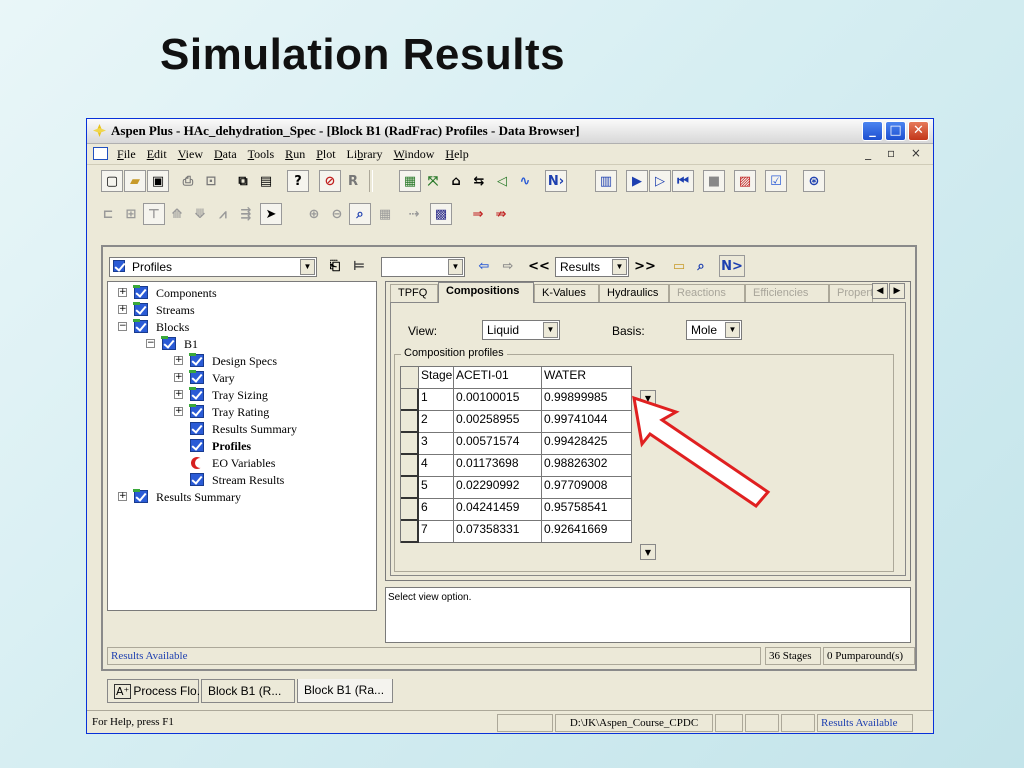 This screenshot has height=768, width=1024. Describe the element at coordinates (271, 214) in the screenshot. I see `select-pointer-icon: ➤` at that location.